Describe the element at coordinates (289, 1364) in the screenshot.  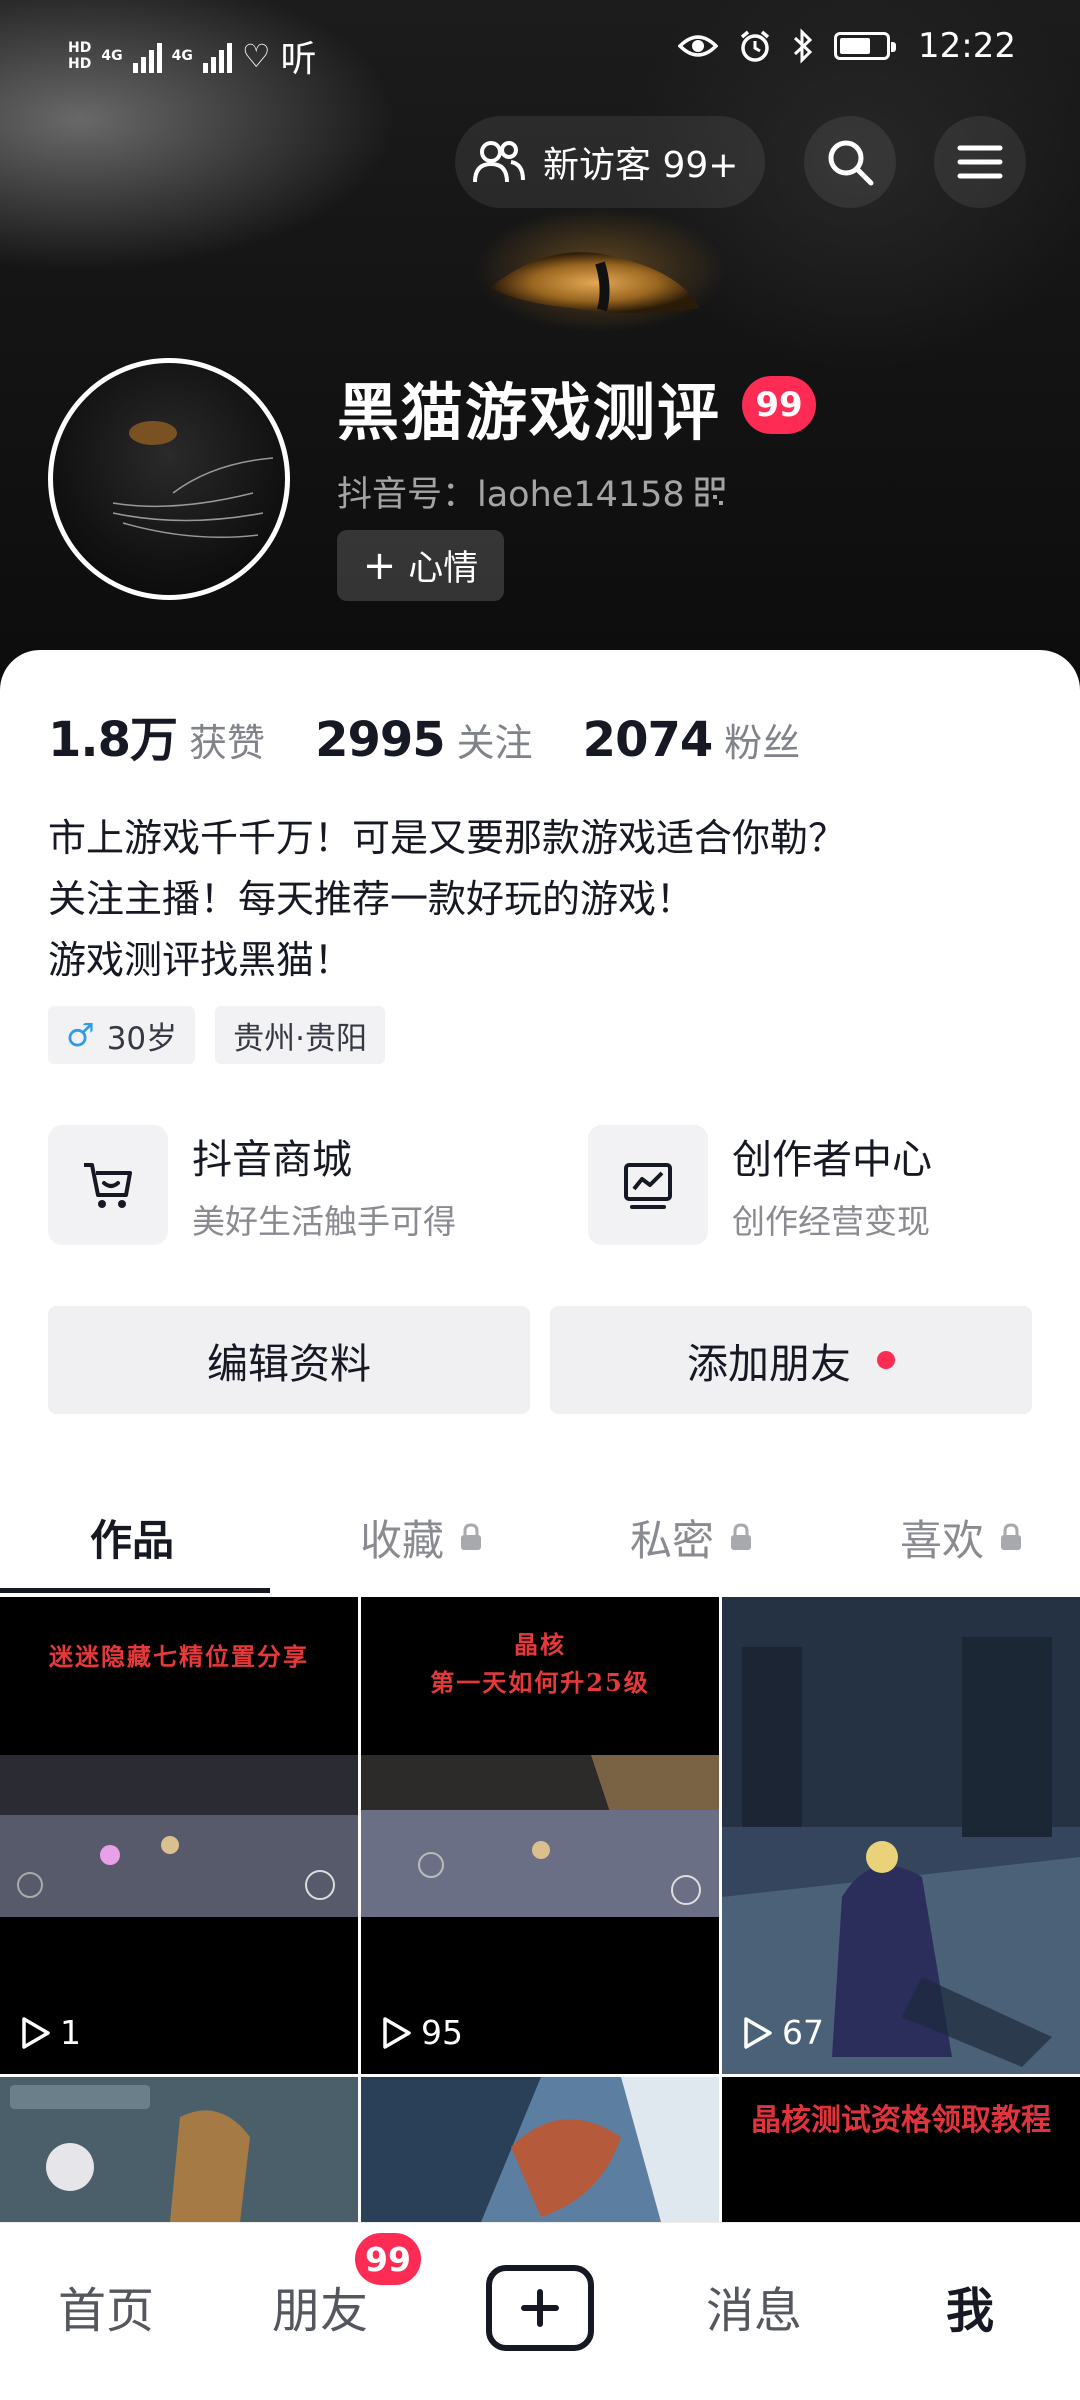
I see `edit-profile-label: 编辑资料` at that location.